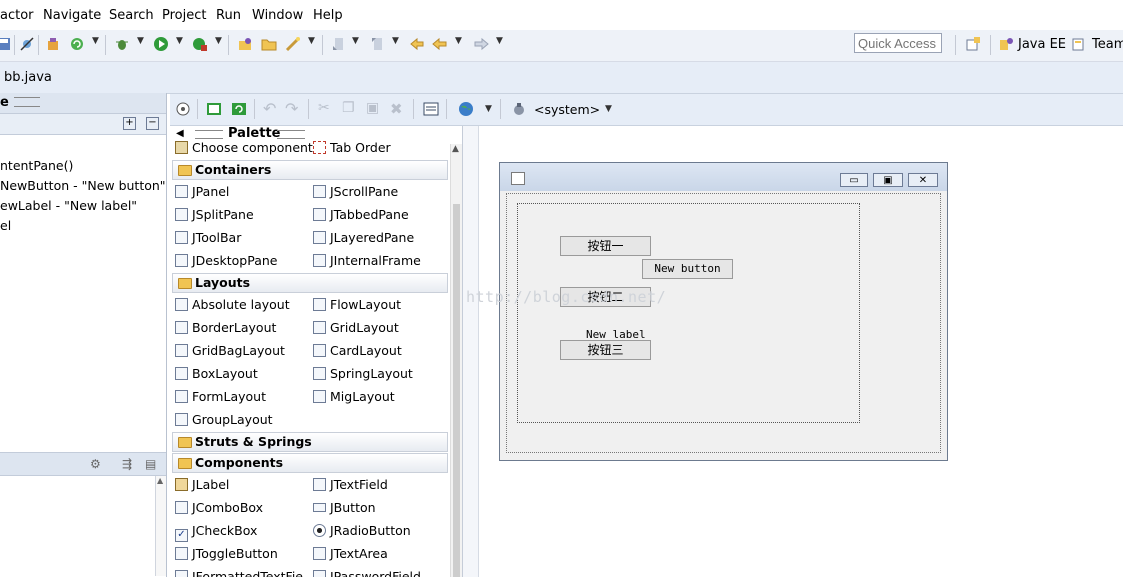 The width and height of the screenshot is (1123, 577). Describe the element at coordinates (95, 464) in the screenshot. I see `properties-tool-icon: ⚙` at that location.